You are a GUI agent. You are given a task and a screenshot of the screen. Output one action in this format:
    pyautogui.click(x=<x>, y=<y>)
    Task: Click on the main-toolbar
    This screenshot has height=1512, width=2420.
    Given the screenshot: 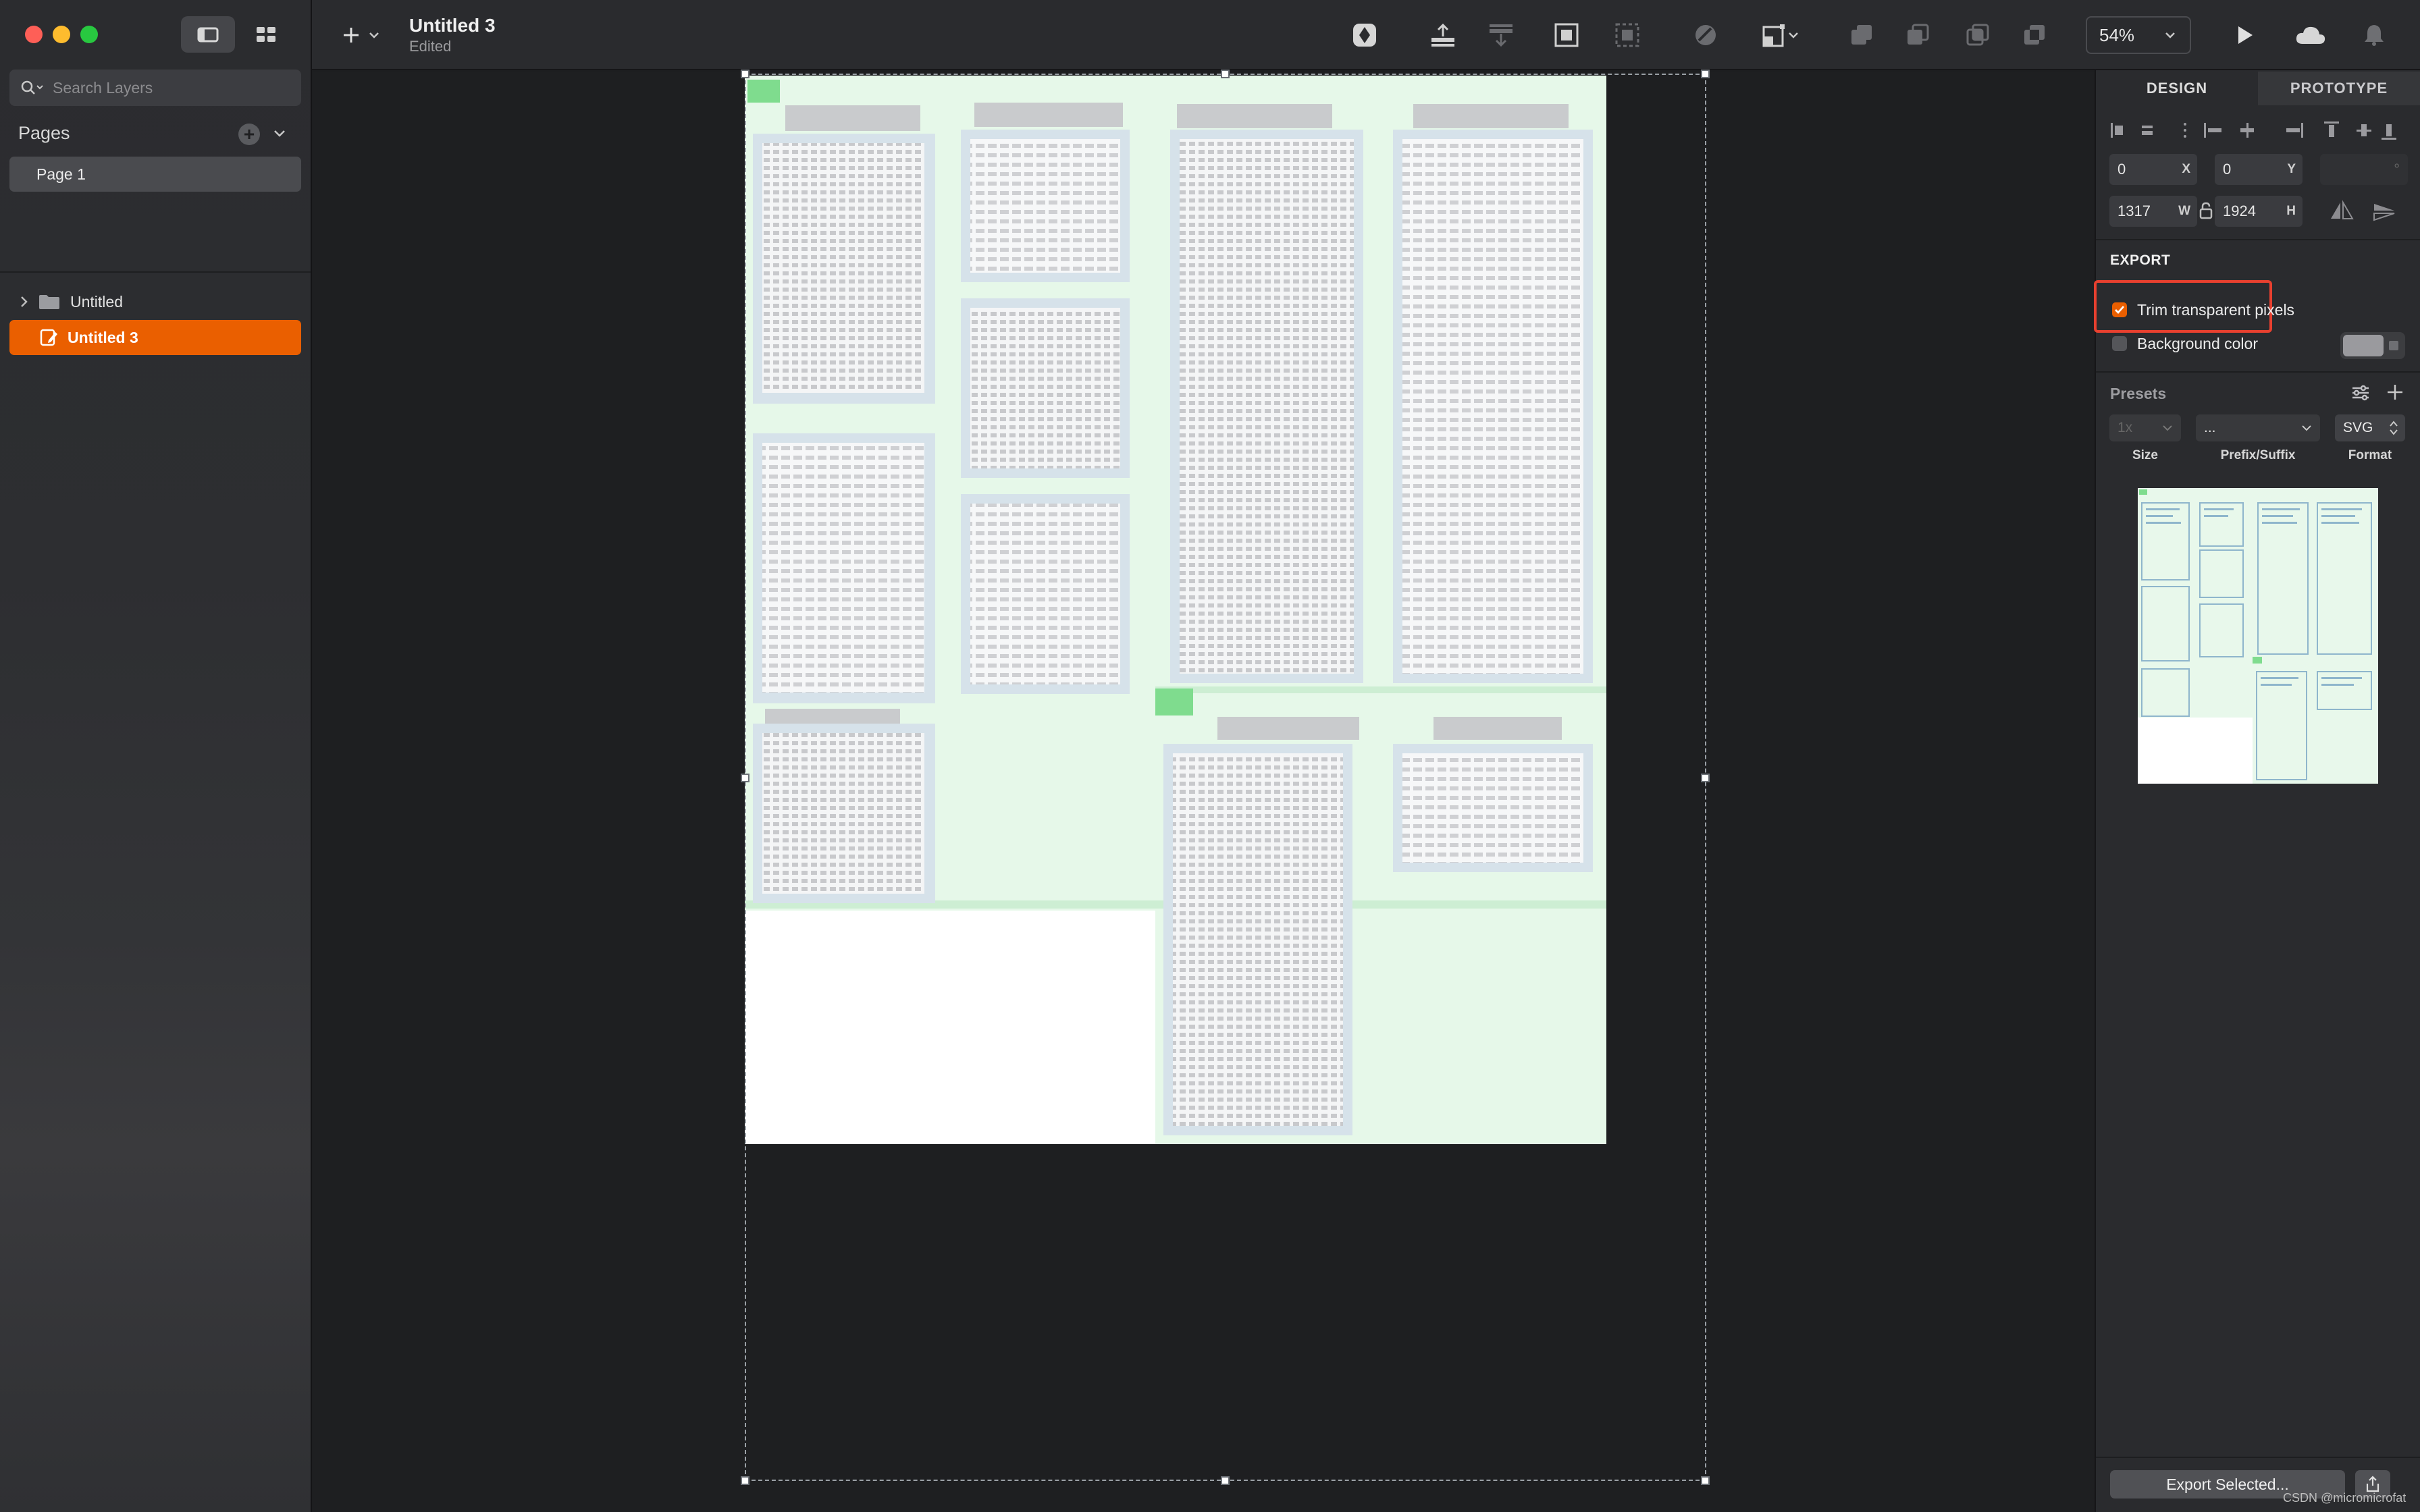 What is the action you would take?
    pyautogui.click(x=1203, y=35)
    